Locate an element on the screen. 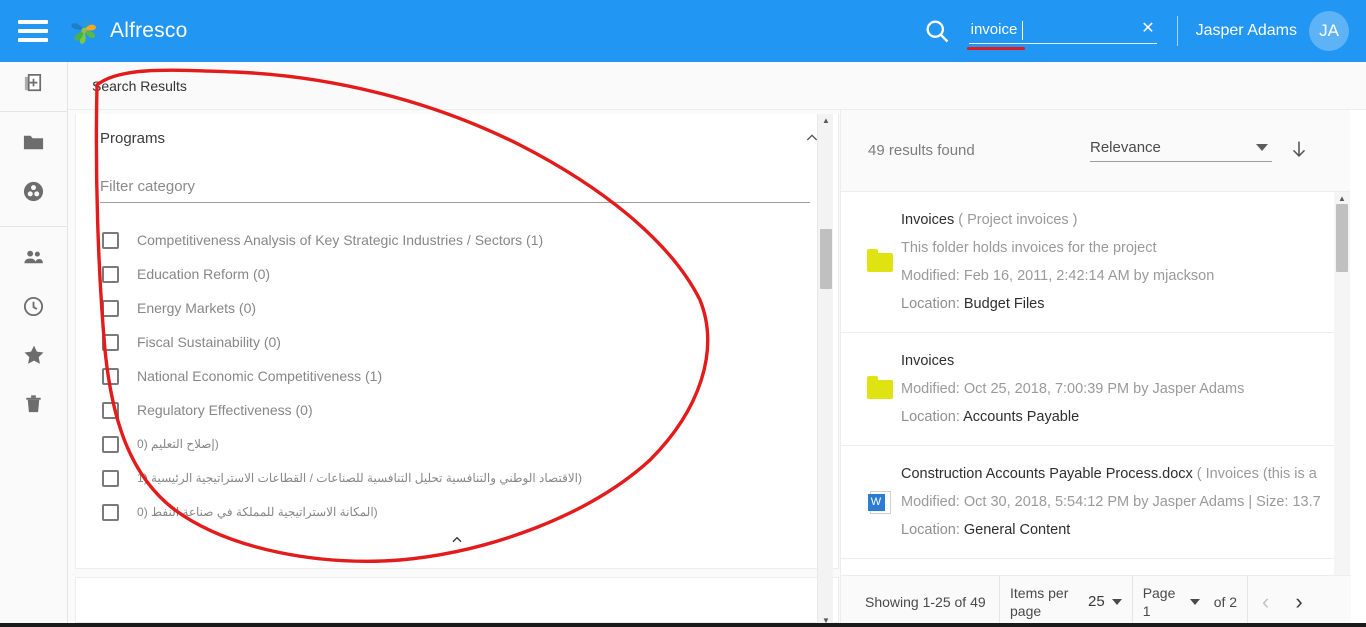 The image size is (1366, 627). search-field-wrapper: ✕ is located at coordinates (1061, 34).